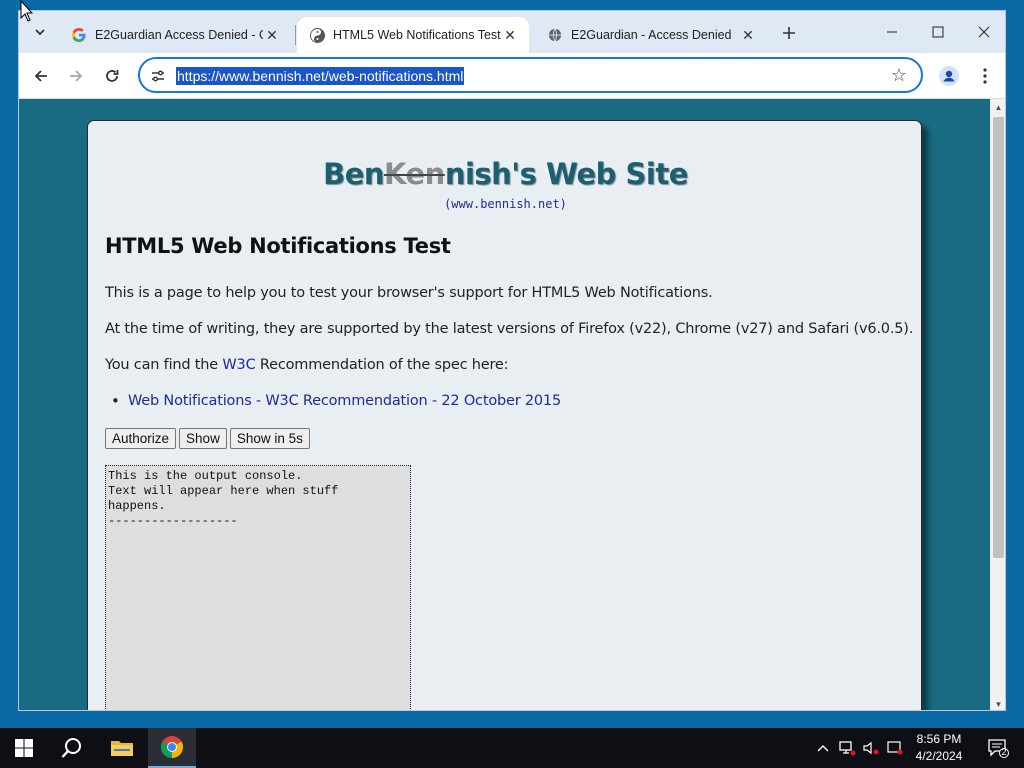 The height and width of the screenshot is (768, 1024). I want to click on action-center-status-icon, so click(895, 748).